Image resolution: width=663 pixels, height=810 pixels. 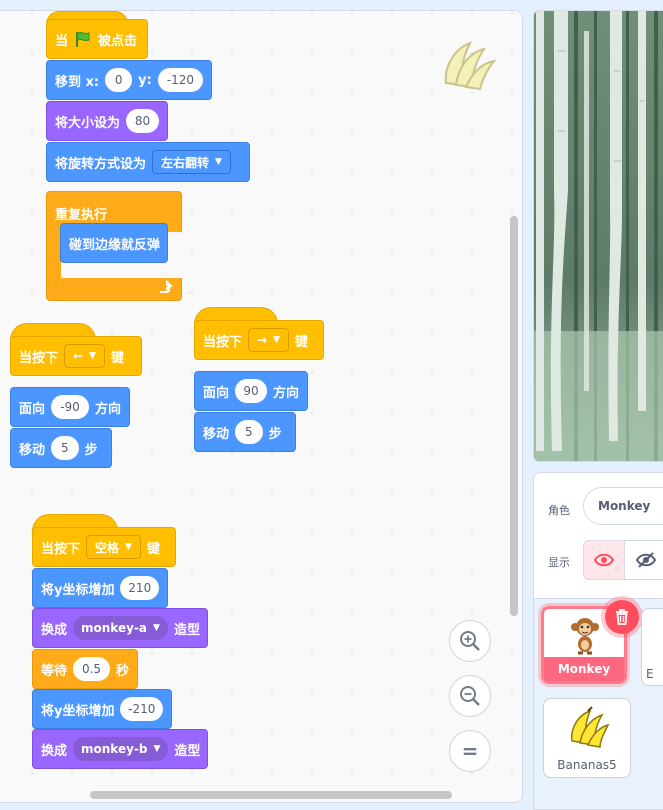 I want to click on zoom-reset-icon: =, so click(x=470, y=751).